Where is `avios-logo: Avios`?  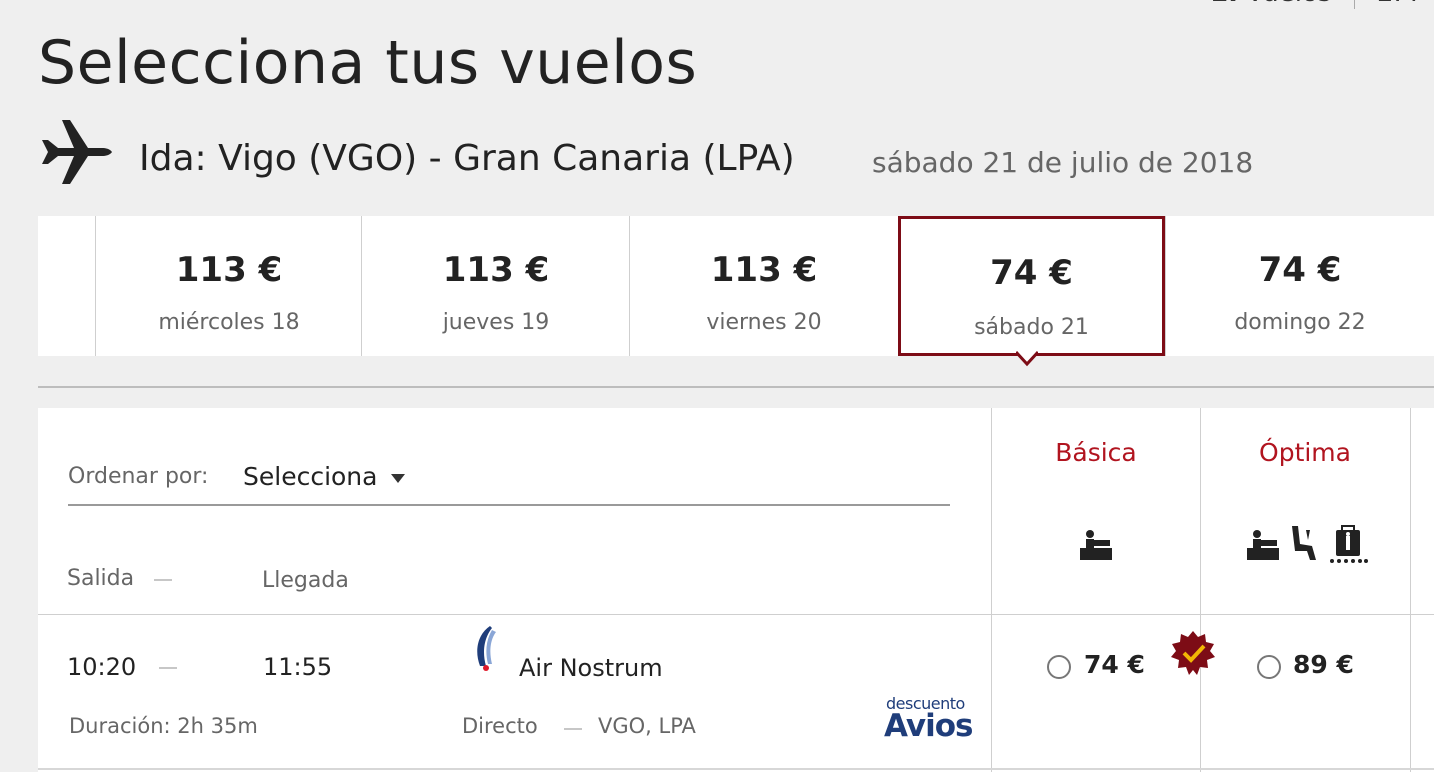 avios-logo: Avios is located at coordinates (928, 726).